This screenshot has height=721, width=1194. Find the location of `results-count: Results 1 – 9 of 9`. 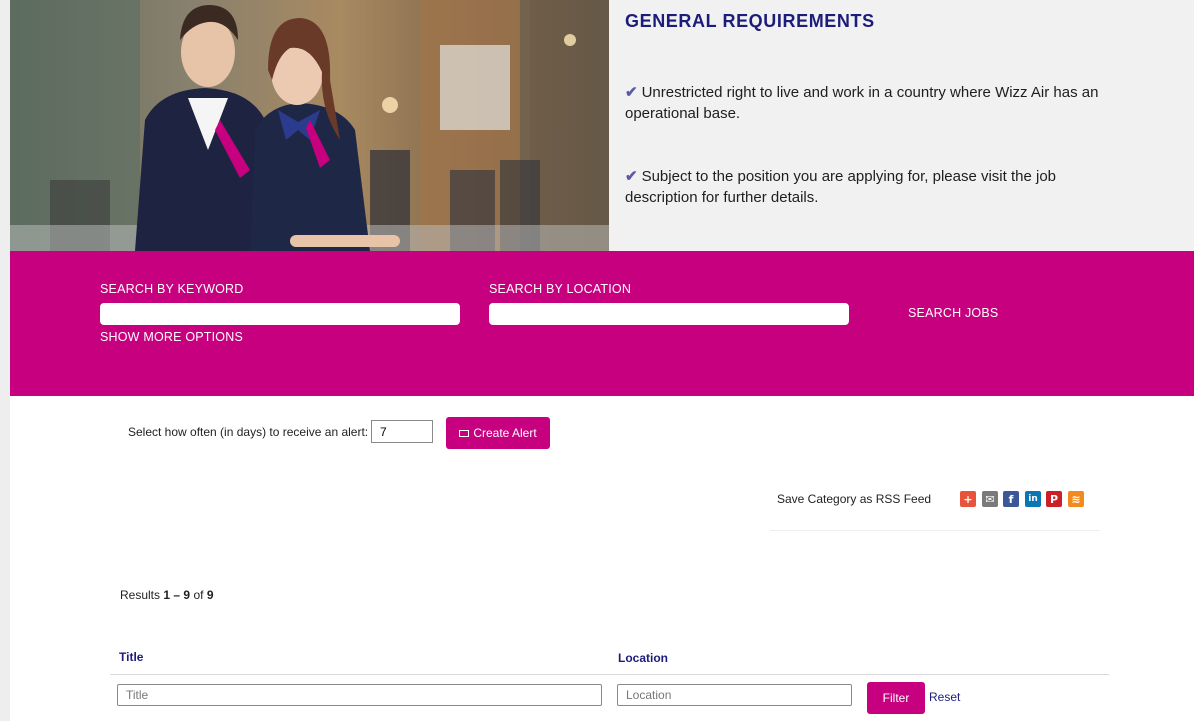

results-count: Results 1 – 9 of 9 is located at coordinates (167, 595).